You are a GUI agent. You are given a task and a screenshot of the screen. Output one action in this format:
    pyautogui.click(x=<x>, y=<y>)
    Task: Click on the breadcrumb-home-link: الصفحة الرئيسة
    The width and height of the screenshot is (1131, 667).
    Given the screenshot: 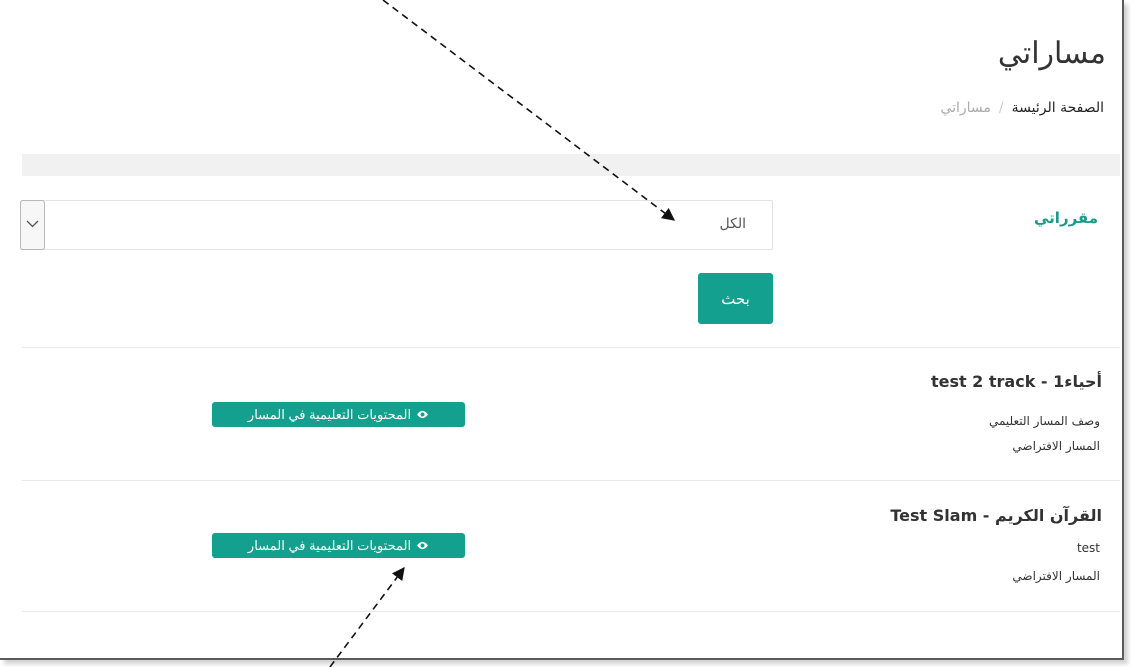 What is the action you would take?
    pyautogui.click(x=1058, y=108)
    